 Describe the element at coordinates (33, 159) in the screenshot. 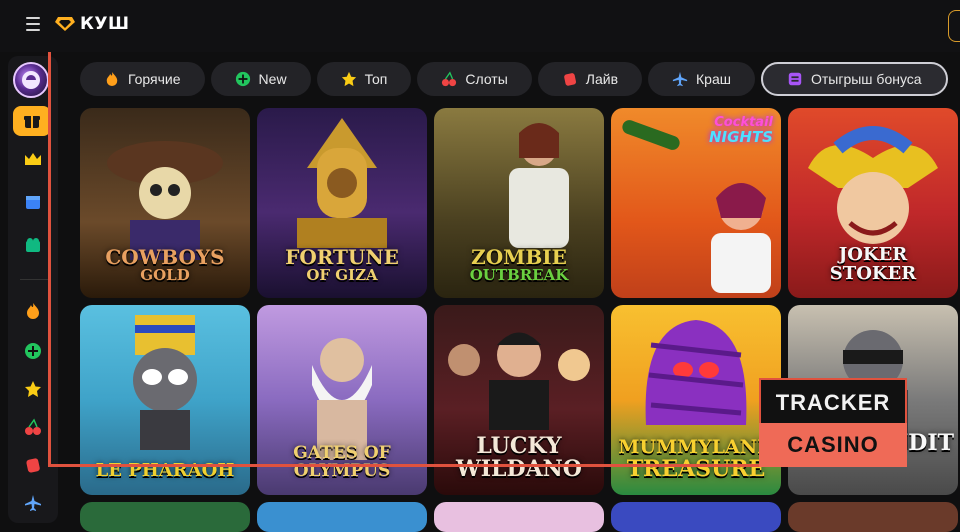

I see `crown-icon` at that location.